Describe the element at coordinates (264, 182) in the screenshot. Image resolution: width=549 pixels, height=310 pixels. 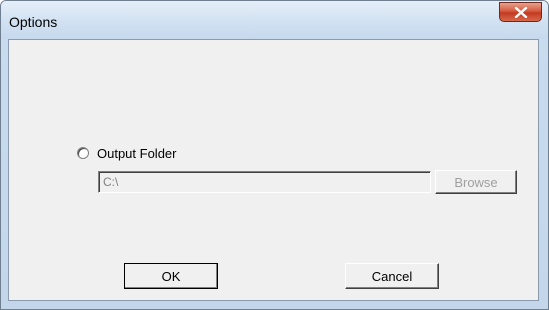
I see `output-folder-path-input` at that location.